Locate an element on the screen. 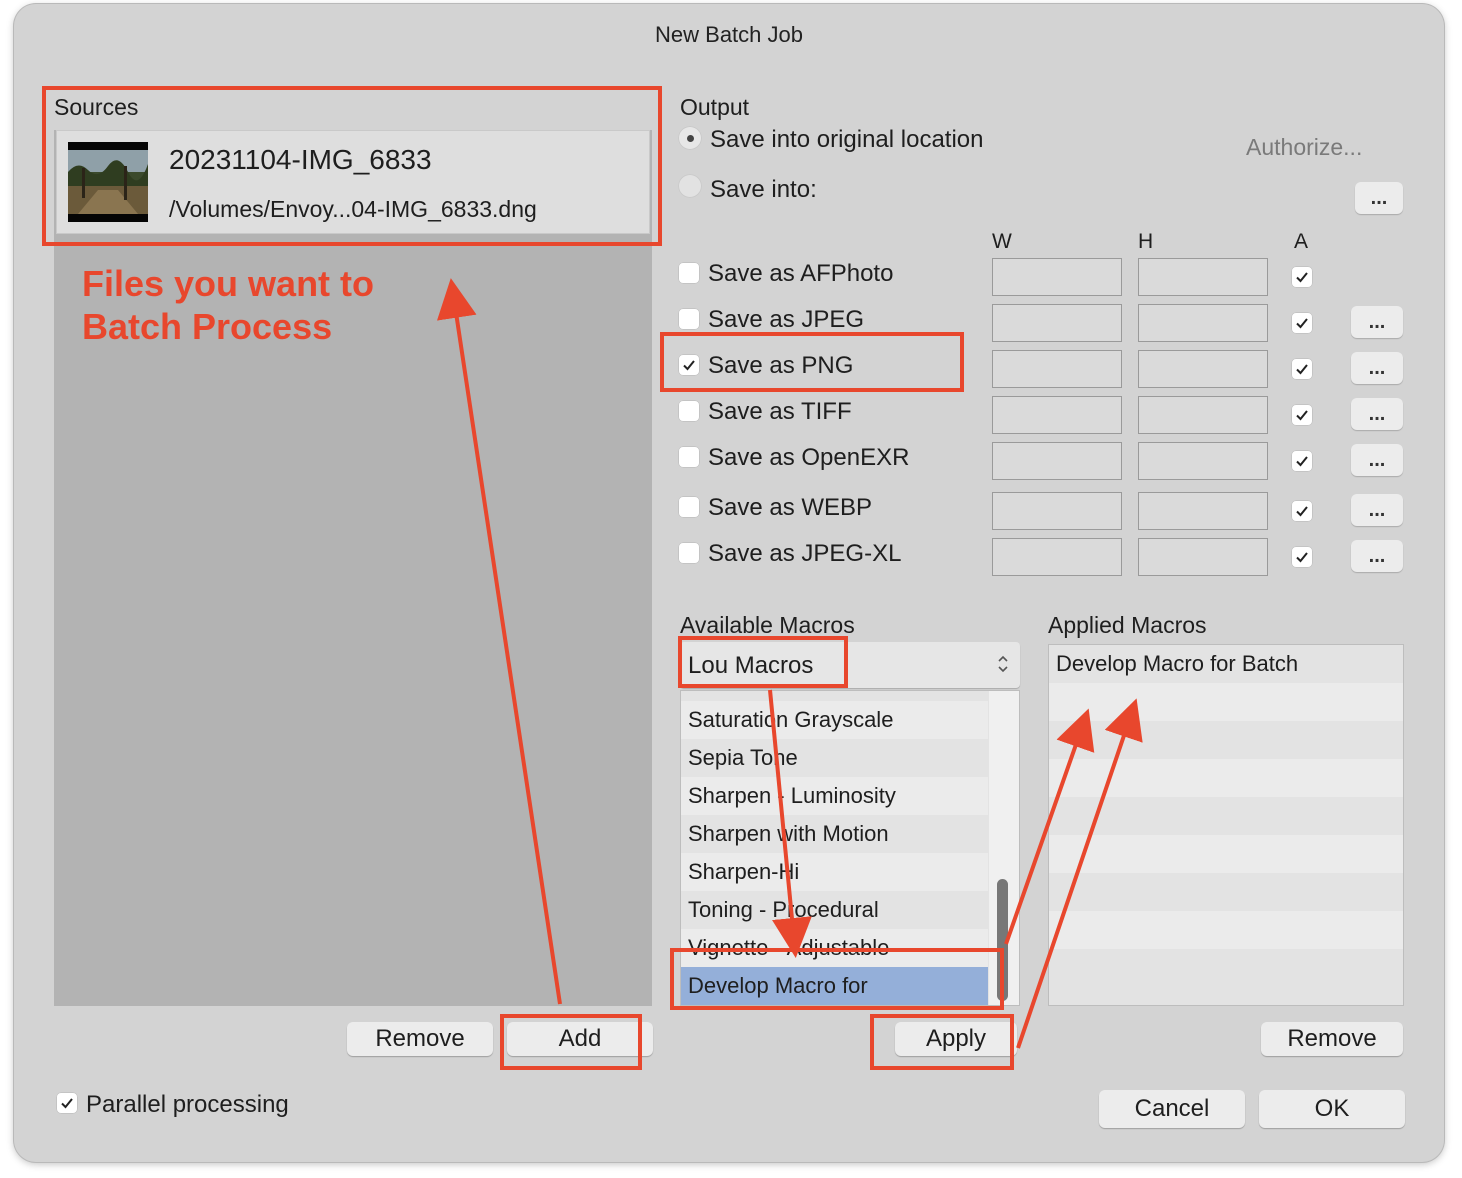  arrow-develop-to-applied is located at coordinates (1049, 826).